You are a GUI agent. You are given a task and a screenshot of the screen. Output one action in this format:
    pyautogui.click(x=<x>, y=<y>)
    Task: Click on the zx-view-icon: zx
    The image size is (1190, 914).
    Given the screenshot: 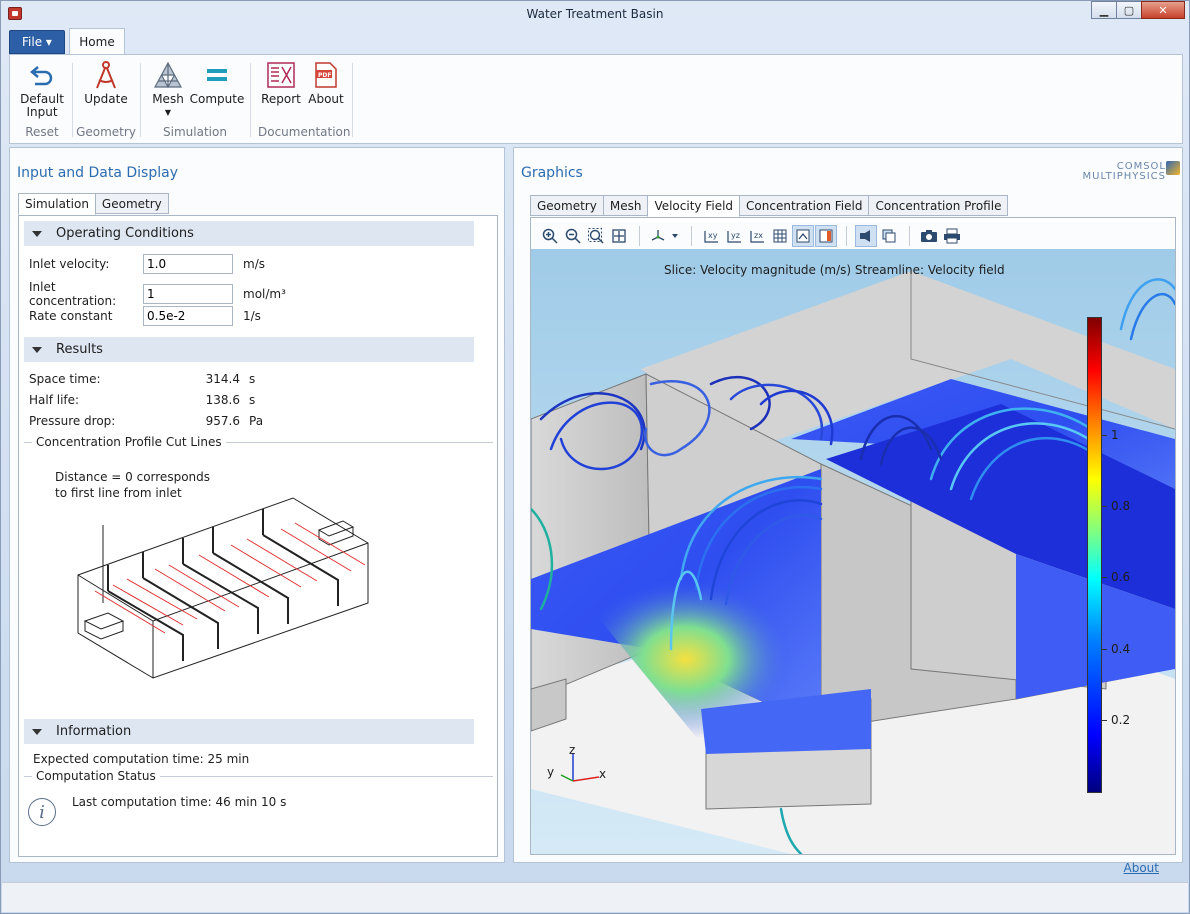 What is the action you would take?
    pyautogui.click(x=757, y=236)
    